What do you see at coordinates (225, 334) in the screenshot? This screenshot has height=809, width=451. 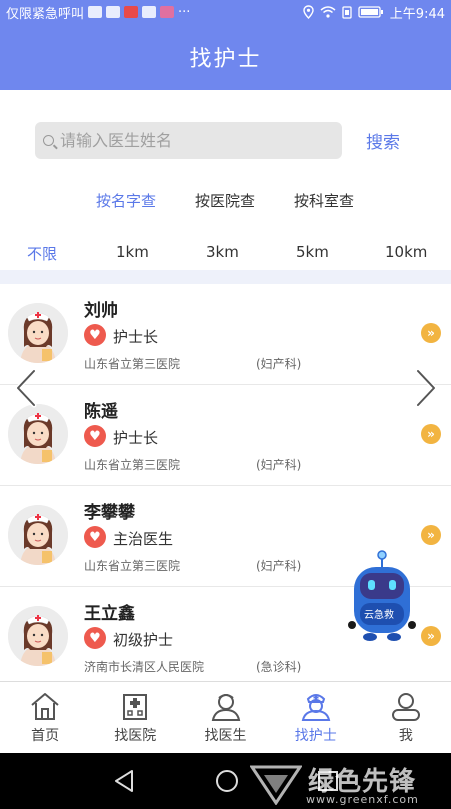 I see `nurse-list-item: 刘帅 ♥ 护士长 山东省立第三医院 (妇产科) »` at bounding box center [225, 334].